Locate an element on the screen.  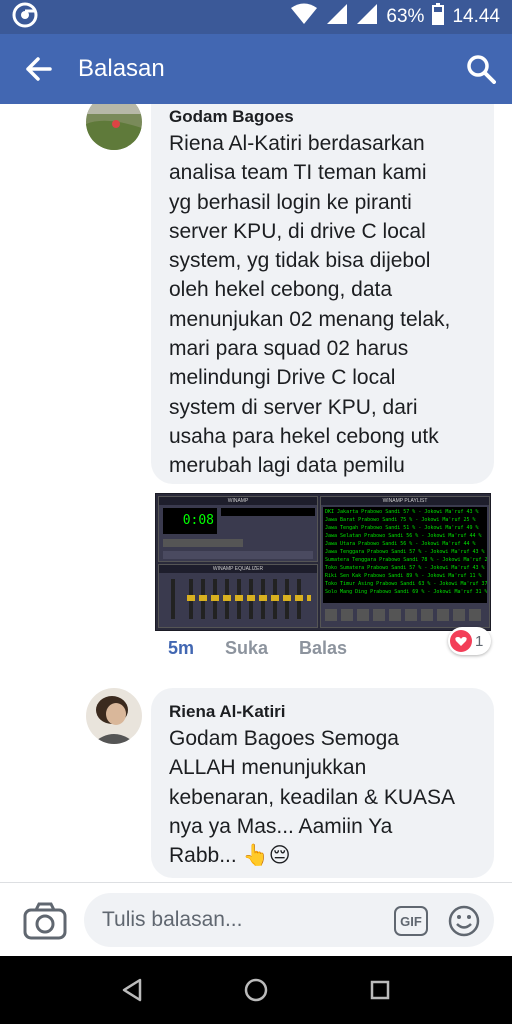
arrow-left-icon is located at coordinates (39, 69).